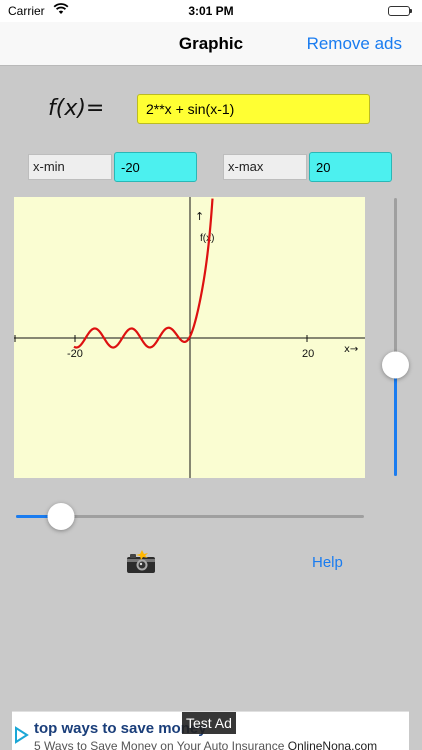  I want to click on status-bar: Carrier 3:01 PM, so click(211, 11).